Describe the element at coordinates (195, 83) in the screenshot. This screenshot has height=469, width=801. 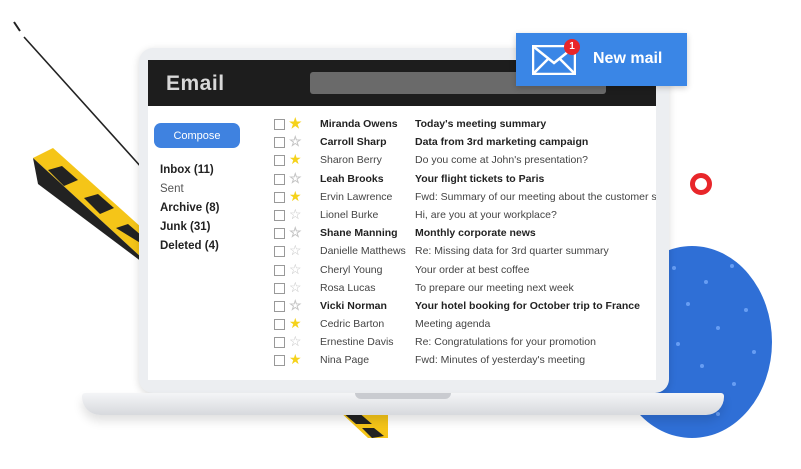
I see `app-title: Email` at that location.